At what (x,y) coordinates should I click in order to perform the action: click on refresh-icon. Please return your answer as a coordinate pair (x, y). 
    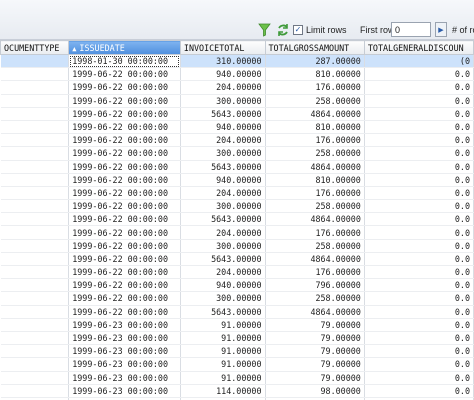
    Looking at the image, I should click on (283, 30).